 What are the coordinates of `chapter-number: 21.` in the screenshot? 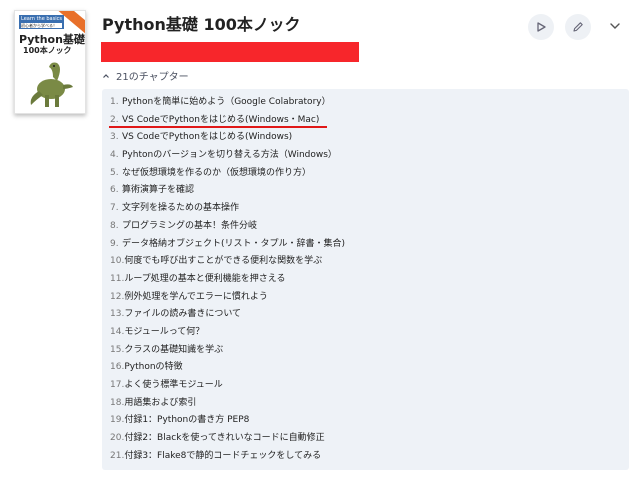 It's located at (117, 455).